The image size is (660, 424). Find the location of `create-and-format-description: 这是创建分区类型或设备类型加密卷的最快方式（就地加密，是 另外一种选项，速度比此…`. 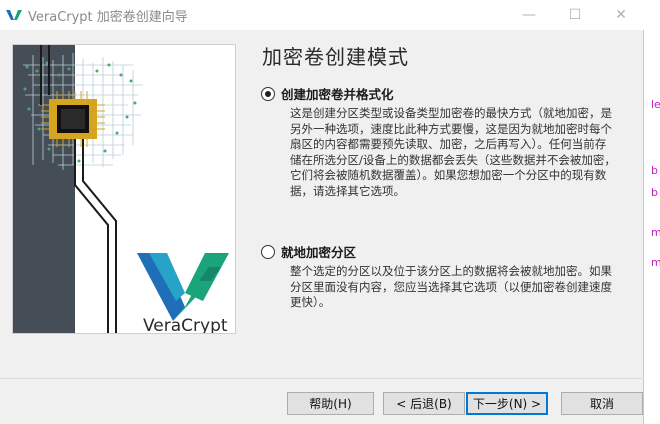

create-and-format-description: 这是创建分区类型或设备类型加密卷的最快方式（就地加密，是 另外一种选项，速度比此… is located at coordinates (453, 152).